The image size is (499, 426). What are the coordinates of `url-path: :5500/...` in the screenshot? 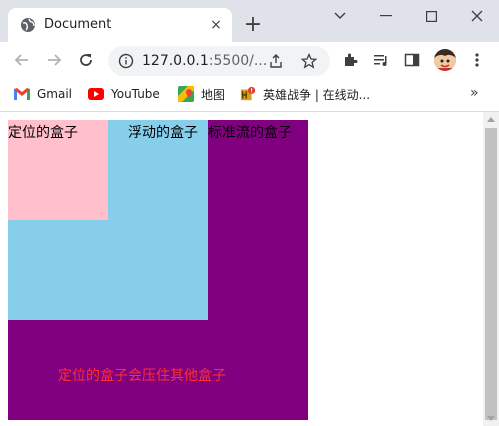 It's located at (238, 61).